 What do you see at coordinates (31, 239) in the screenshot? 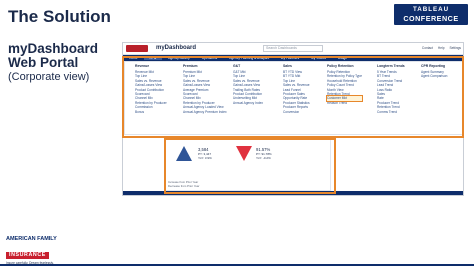
I see `company-logo-line-1: AMERICAN FAMILY` at bounding box center [31, 239].